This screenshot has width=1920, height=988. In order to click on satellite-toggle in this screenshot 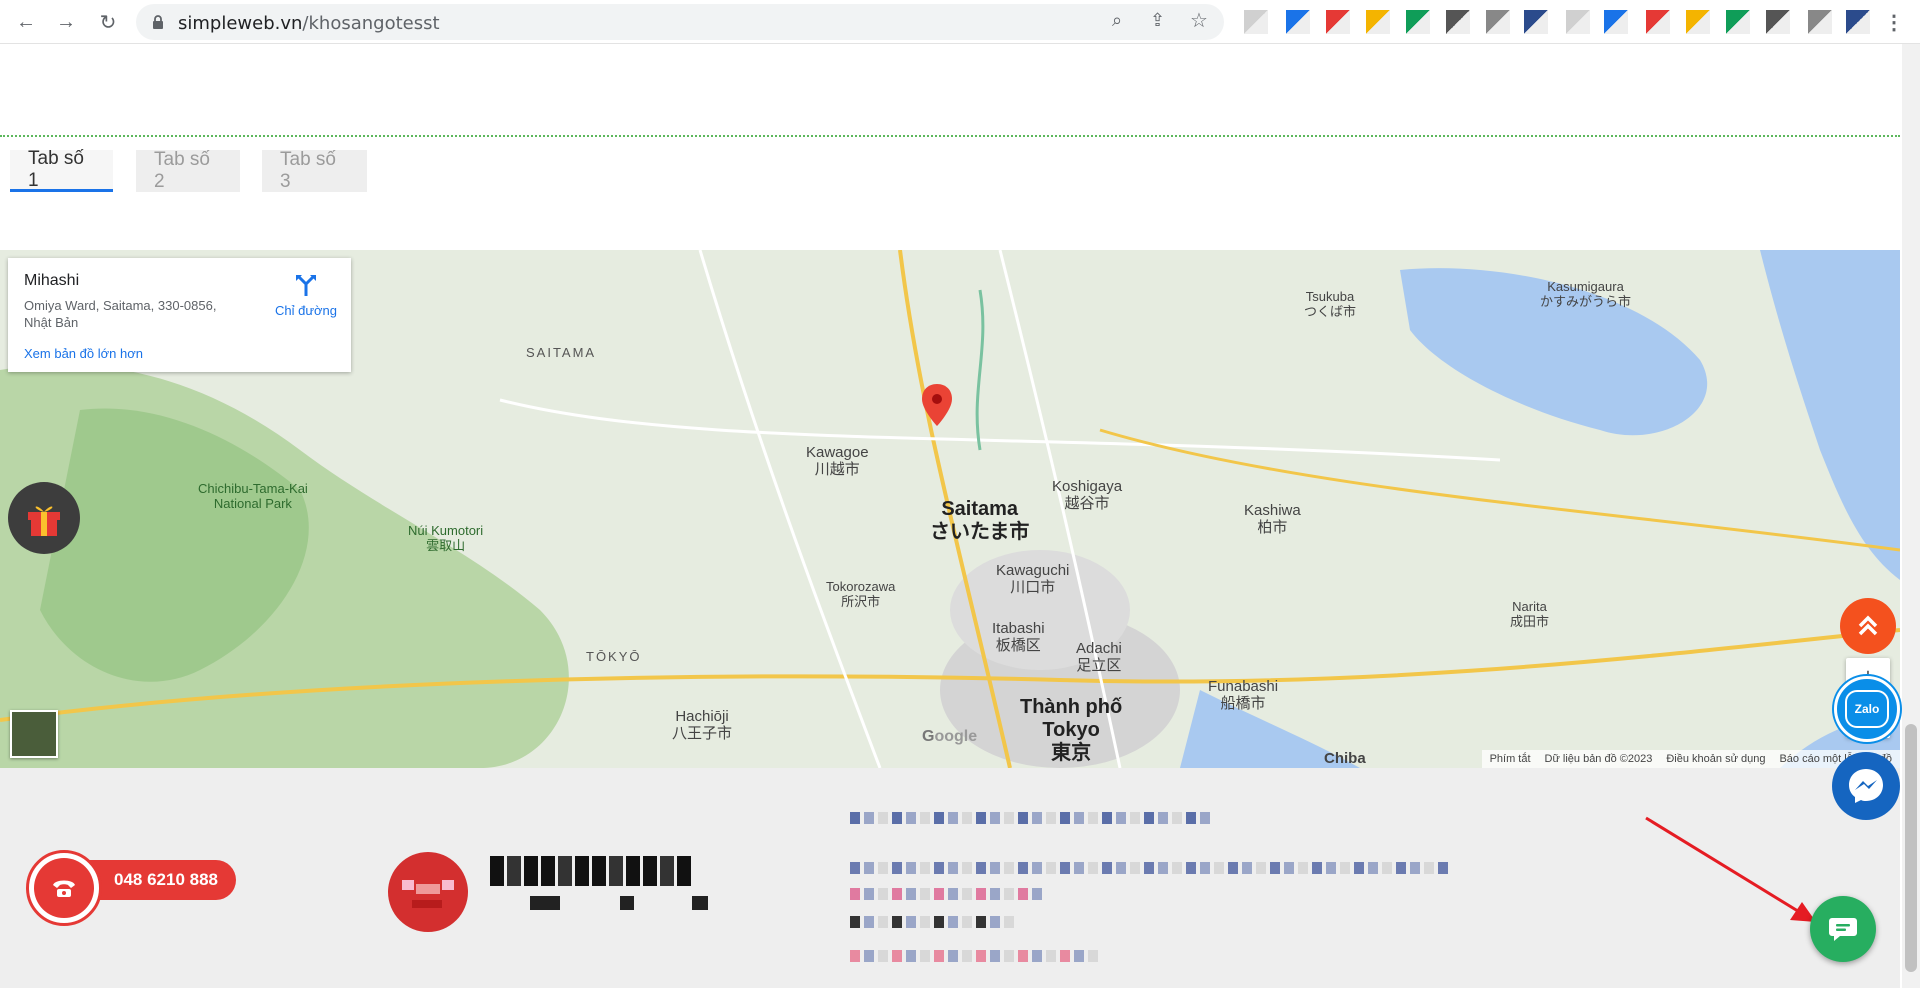, I will do `click(34, 734)`.